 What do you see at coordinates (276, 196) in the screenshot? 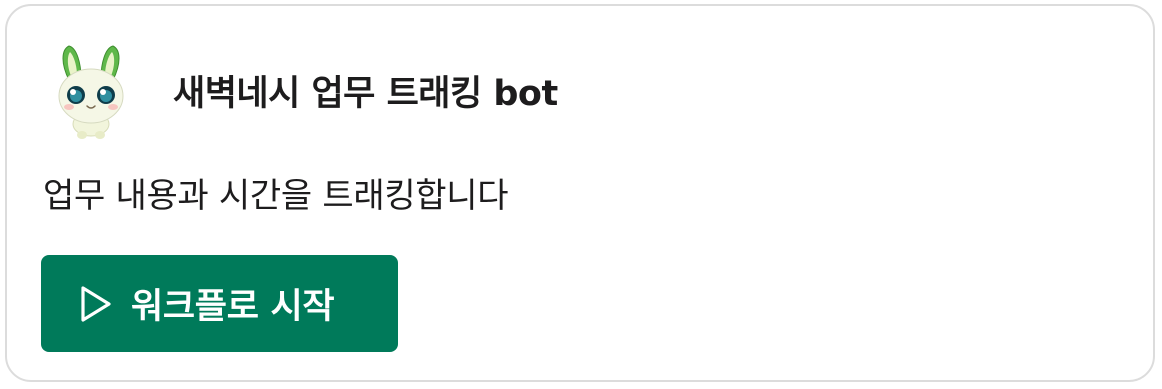
I see `workflow-description: 업무 내용과 시간을 트래킹합니다` at bounding box center [276, 196].